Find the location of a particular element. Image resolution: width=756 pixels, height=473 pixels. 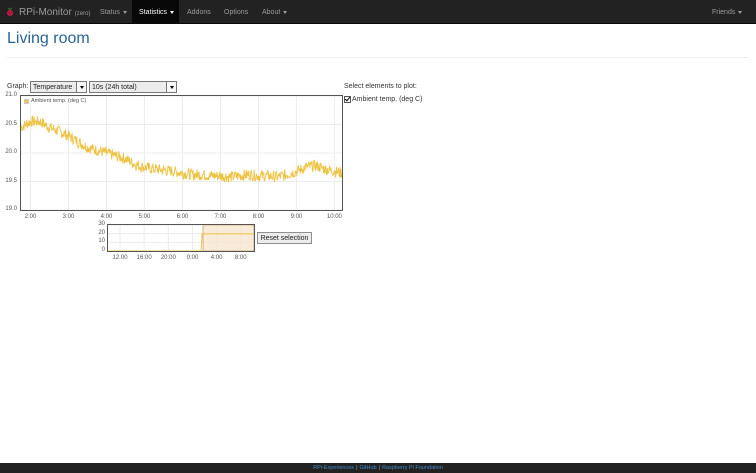

overview-x-tick-label: 8:00 is located at coordinates (240, 258).